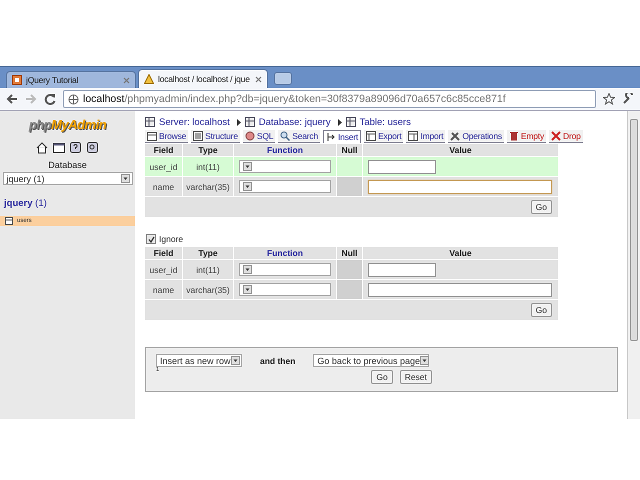  I want to click on mode-select: Insert as new row, so click(199, 360).